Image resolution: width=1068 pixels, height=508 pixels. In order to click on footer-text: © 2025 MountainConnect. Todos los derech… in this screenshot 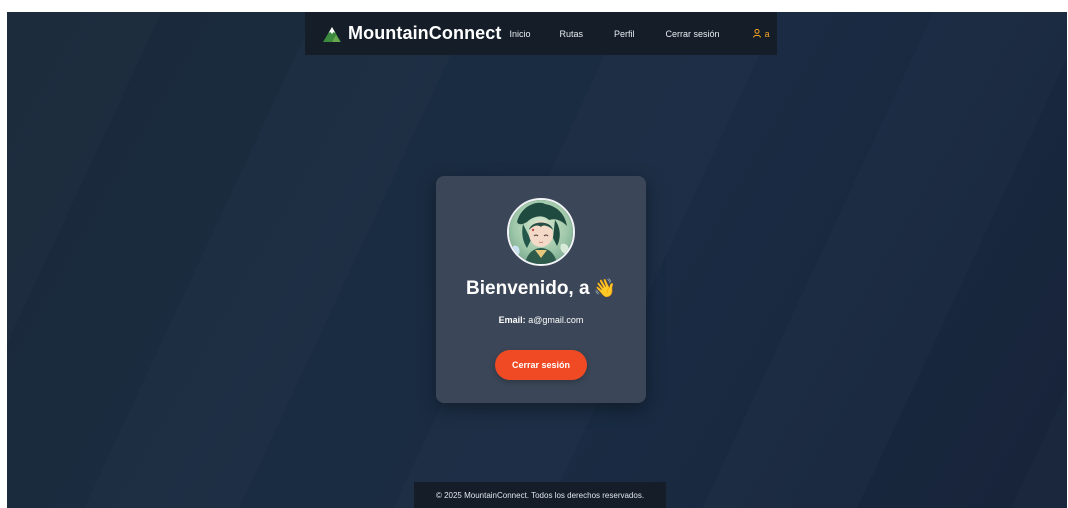, I will do `click(540, 495)`.